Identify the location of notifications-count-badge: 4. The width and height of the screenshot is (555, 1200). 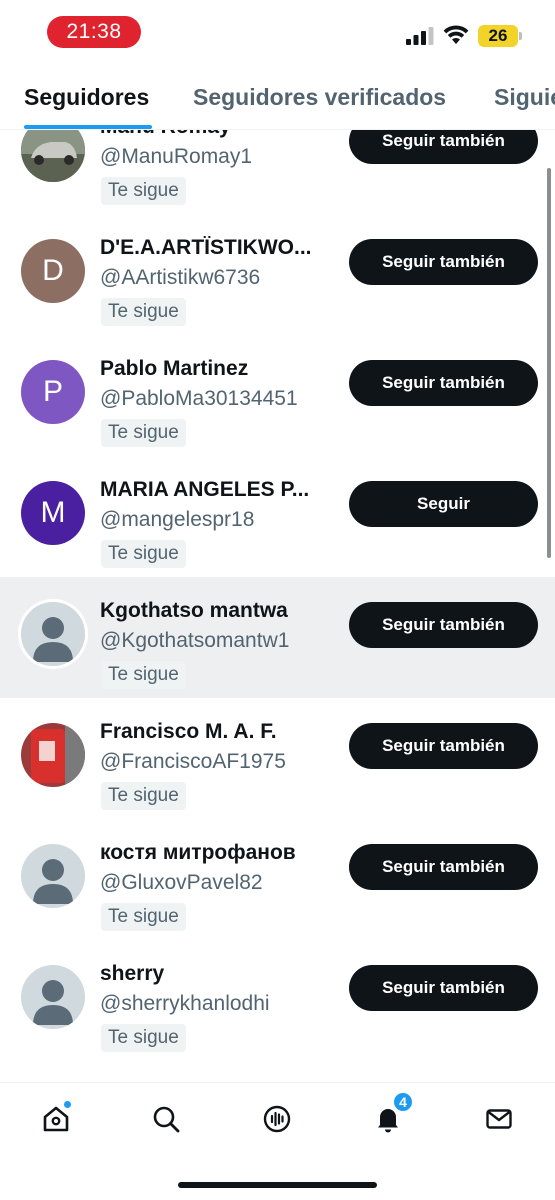
(403, 1102).